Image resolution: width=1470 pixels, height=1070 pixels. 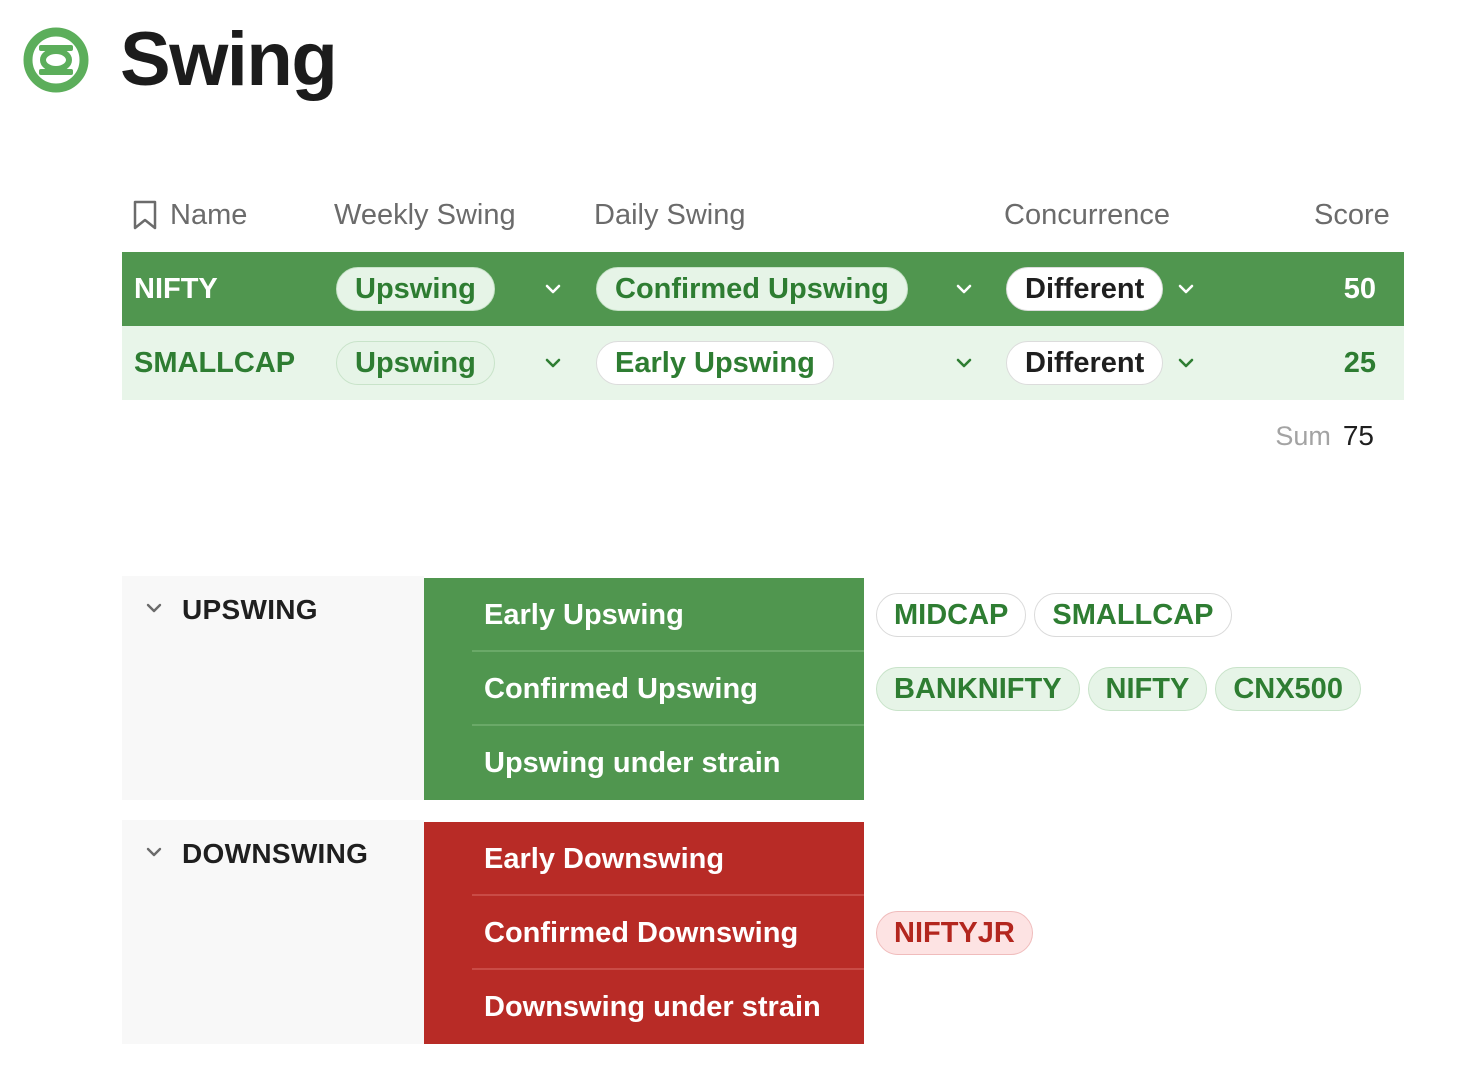 What do you see at coordinates (1359, 362) in the screenshot?
I see `score-value: 25` at bounding box center [1359, 362].